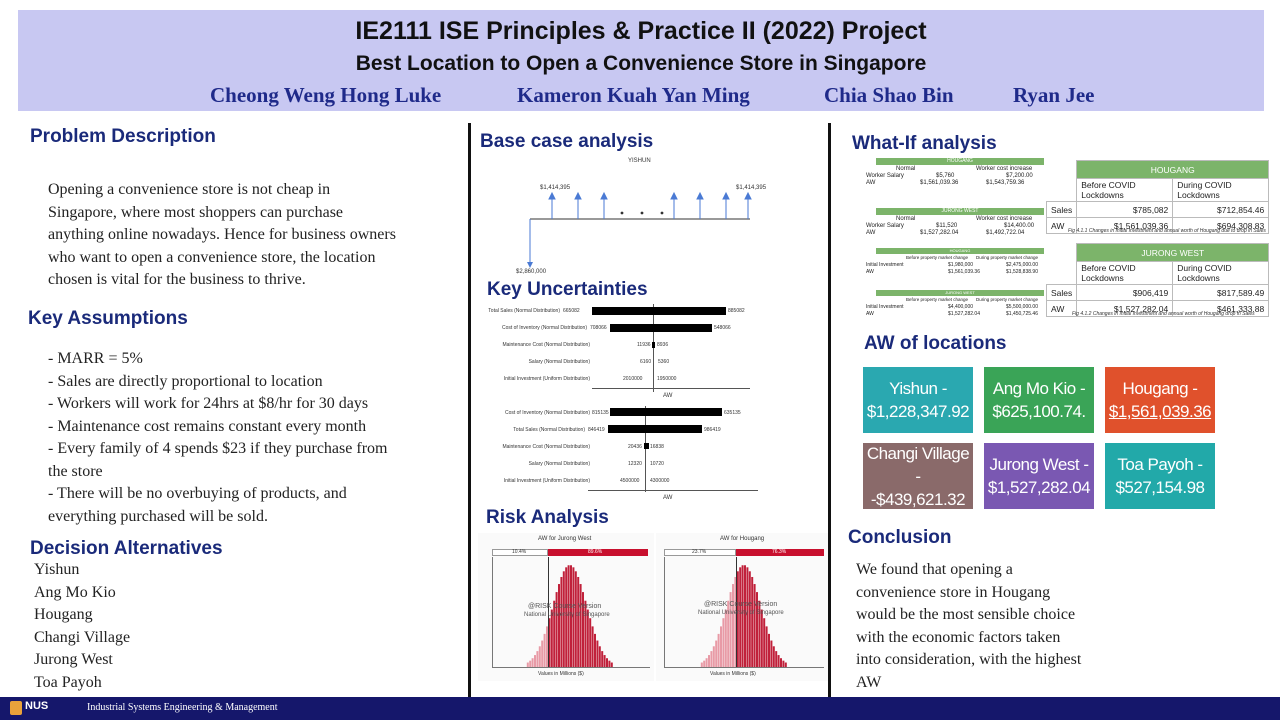 The height and width of the screenshot is (720, 1280). What do you see at coordinates (1022, 272) in the screenshot?
I see `mini-cell: $1,528,838.90` at bounding box center [1022, 272].